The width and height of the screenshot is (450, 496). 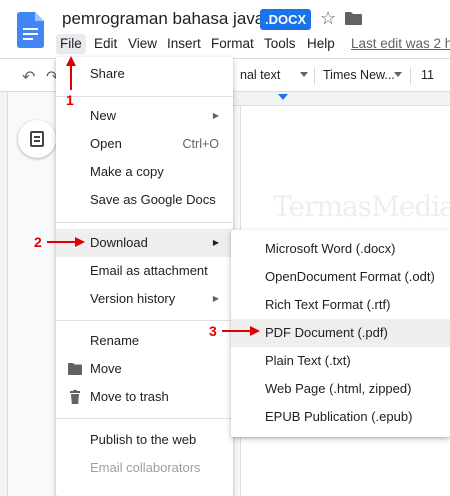 I want to click on menu-tools: Tools, so click(x=280, y=44).